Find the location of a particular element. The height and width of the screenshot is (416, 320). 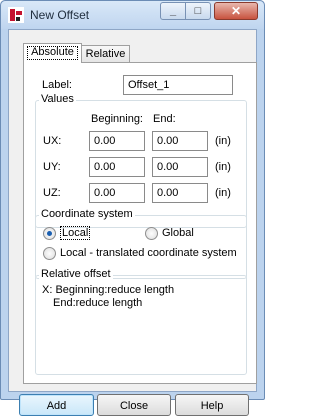

beginning-column-header: Beginning: is located at coordinates (117, 119).